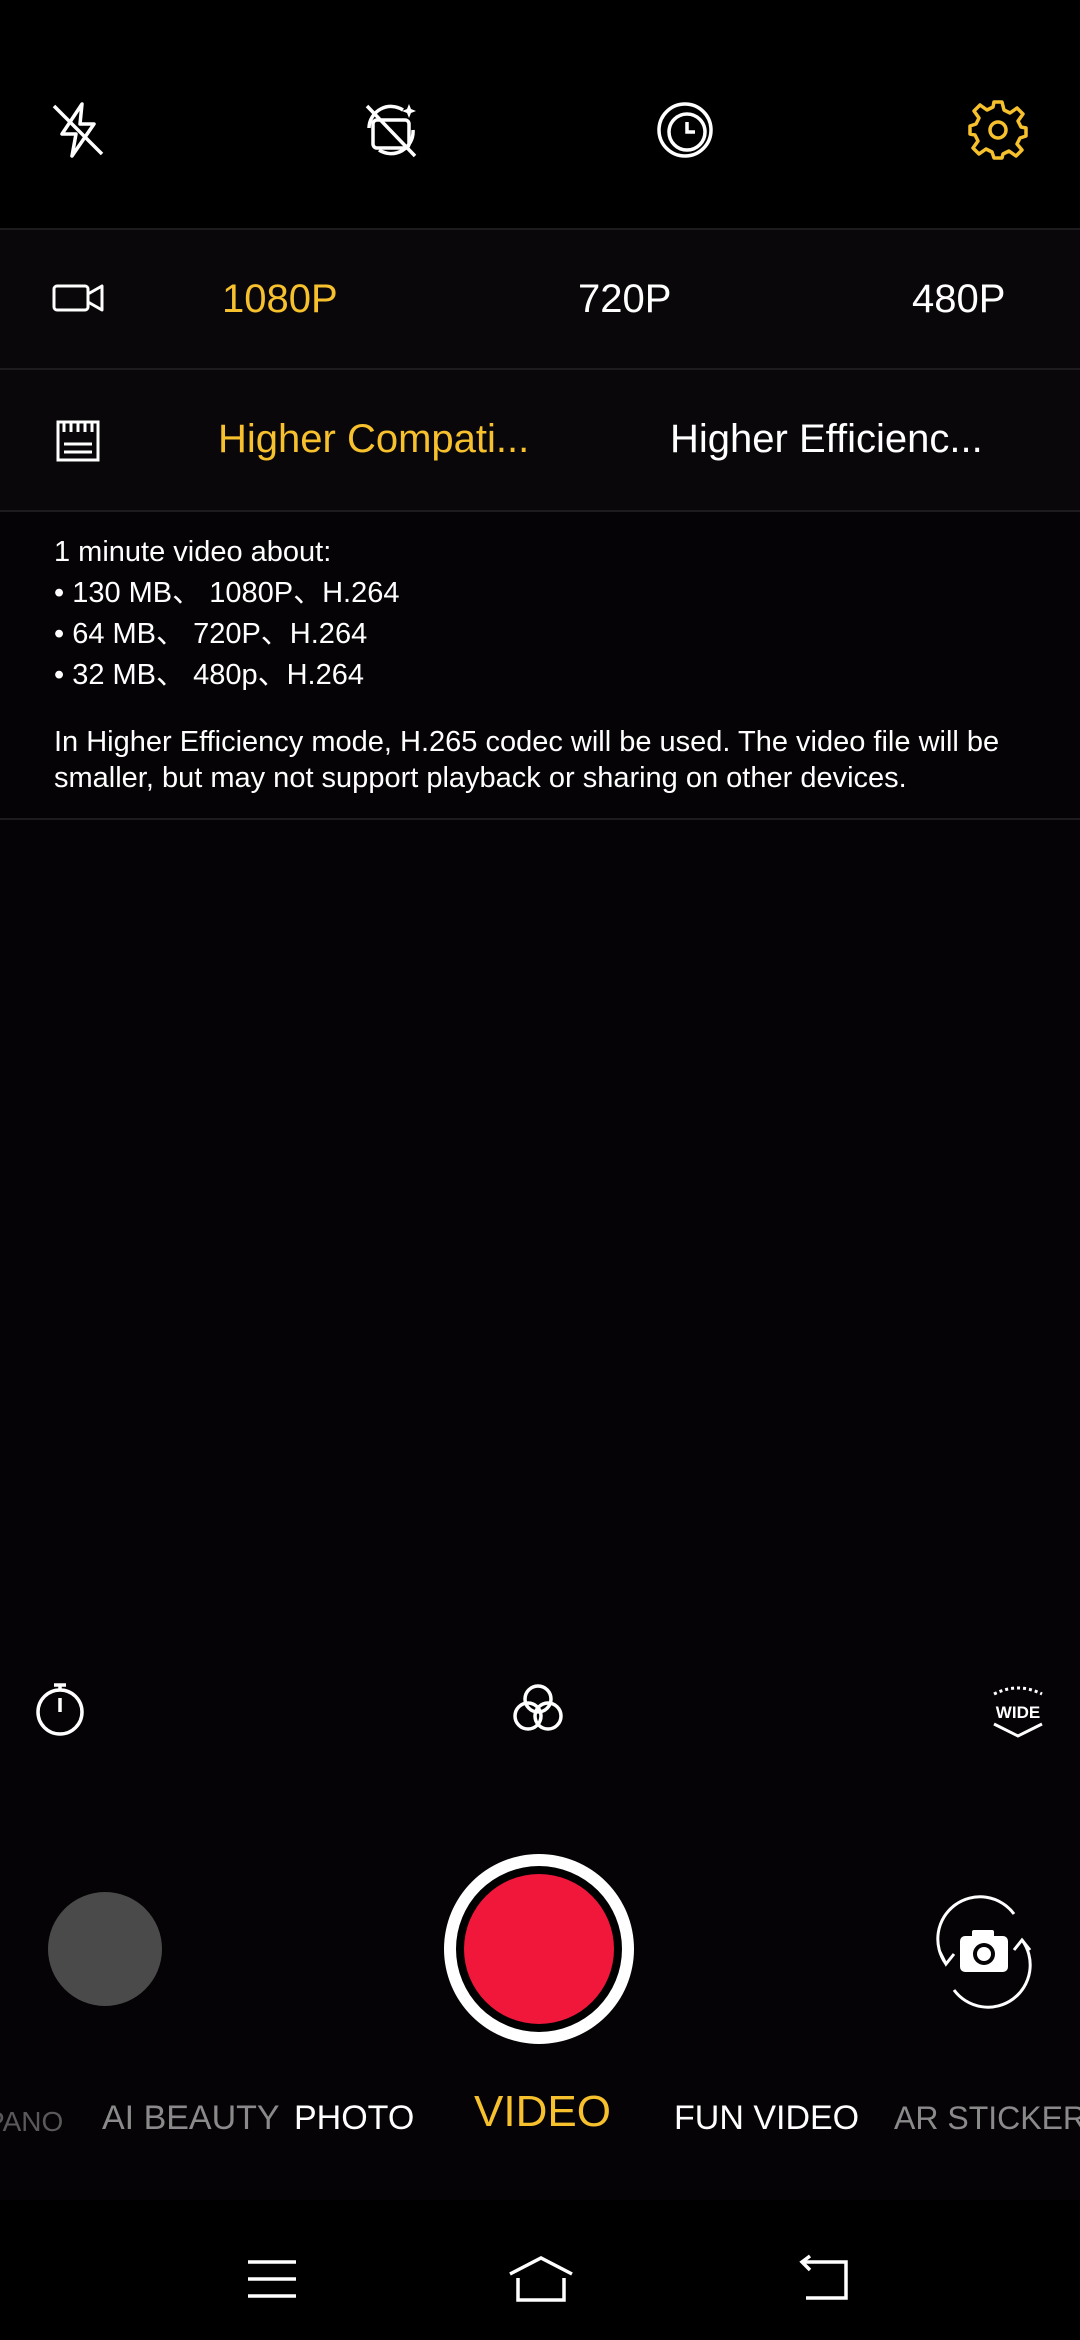 Image resolution: width=1080 pixels, height=2340 pixels. What do you see at coordinates (685, 130) in the screenshot?
I see `timer-clock-icon` at bounding box center [685, 130].